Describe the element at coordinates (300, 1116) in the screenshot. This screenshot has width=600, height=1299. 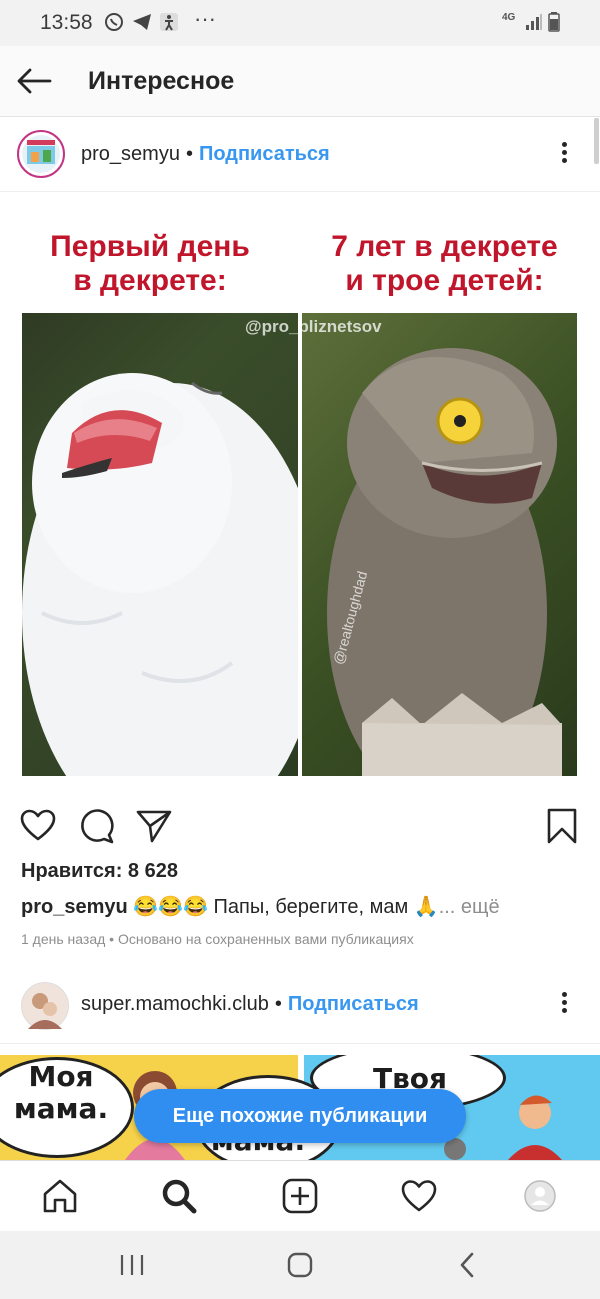
I see `more-similar-posts-button: Еще похожие публикации` at that location.